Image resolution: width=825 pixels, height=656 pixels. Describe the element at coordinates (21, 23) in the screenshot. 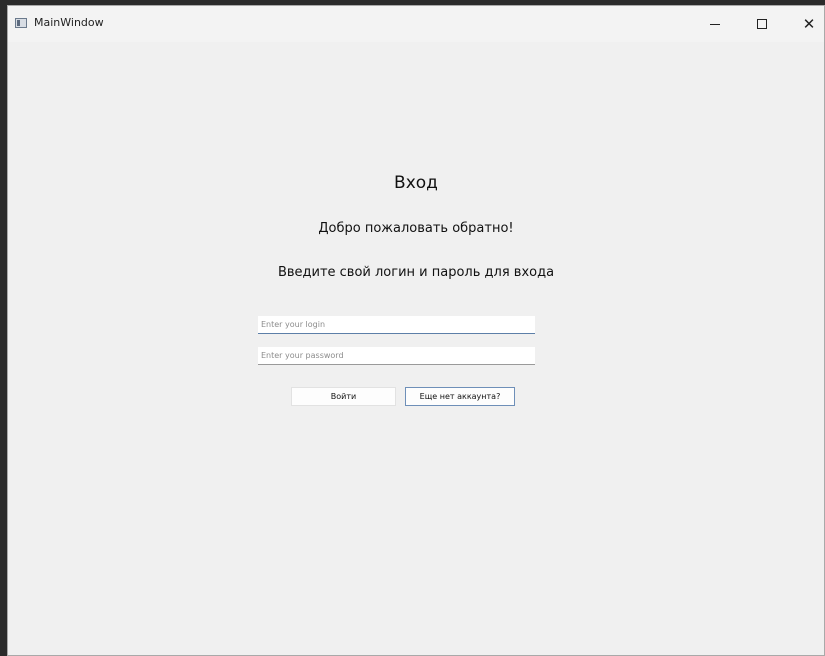

I see `app-window-icon` at that location.